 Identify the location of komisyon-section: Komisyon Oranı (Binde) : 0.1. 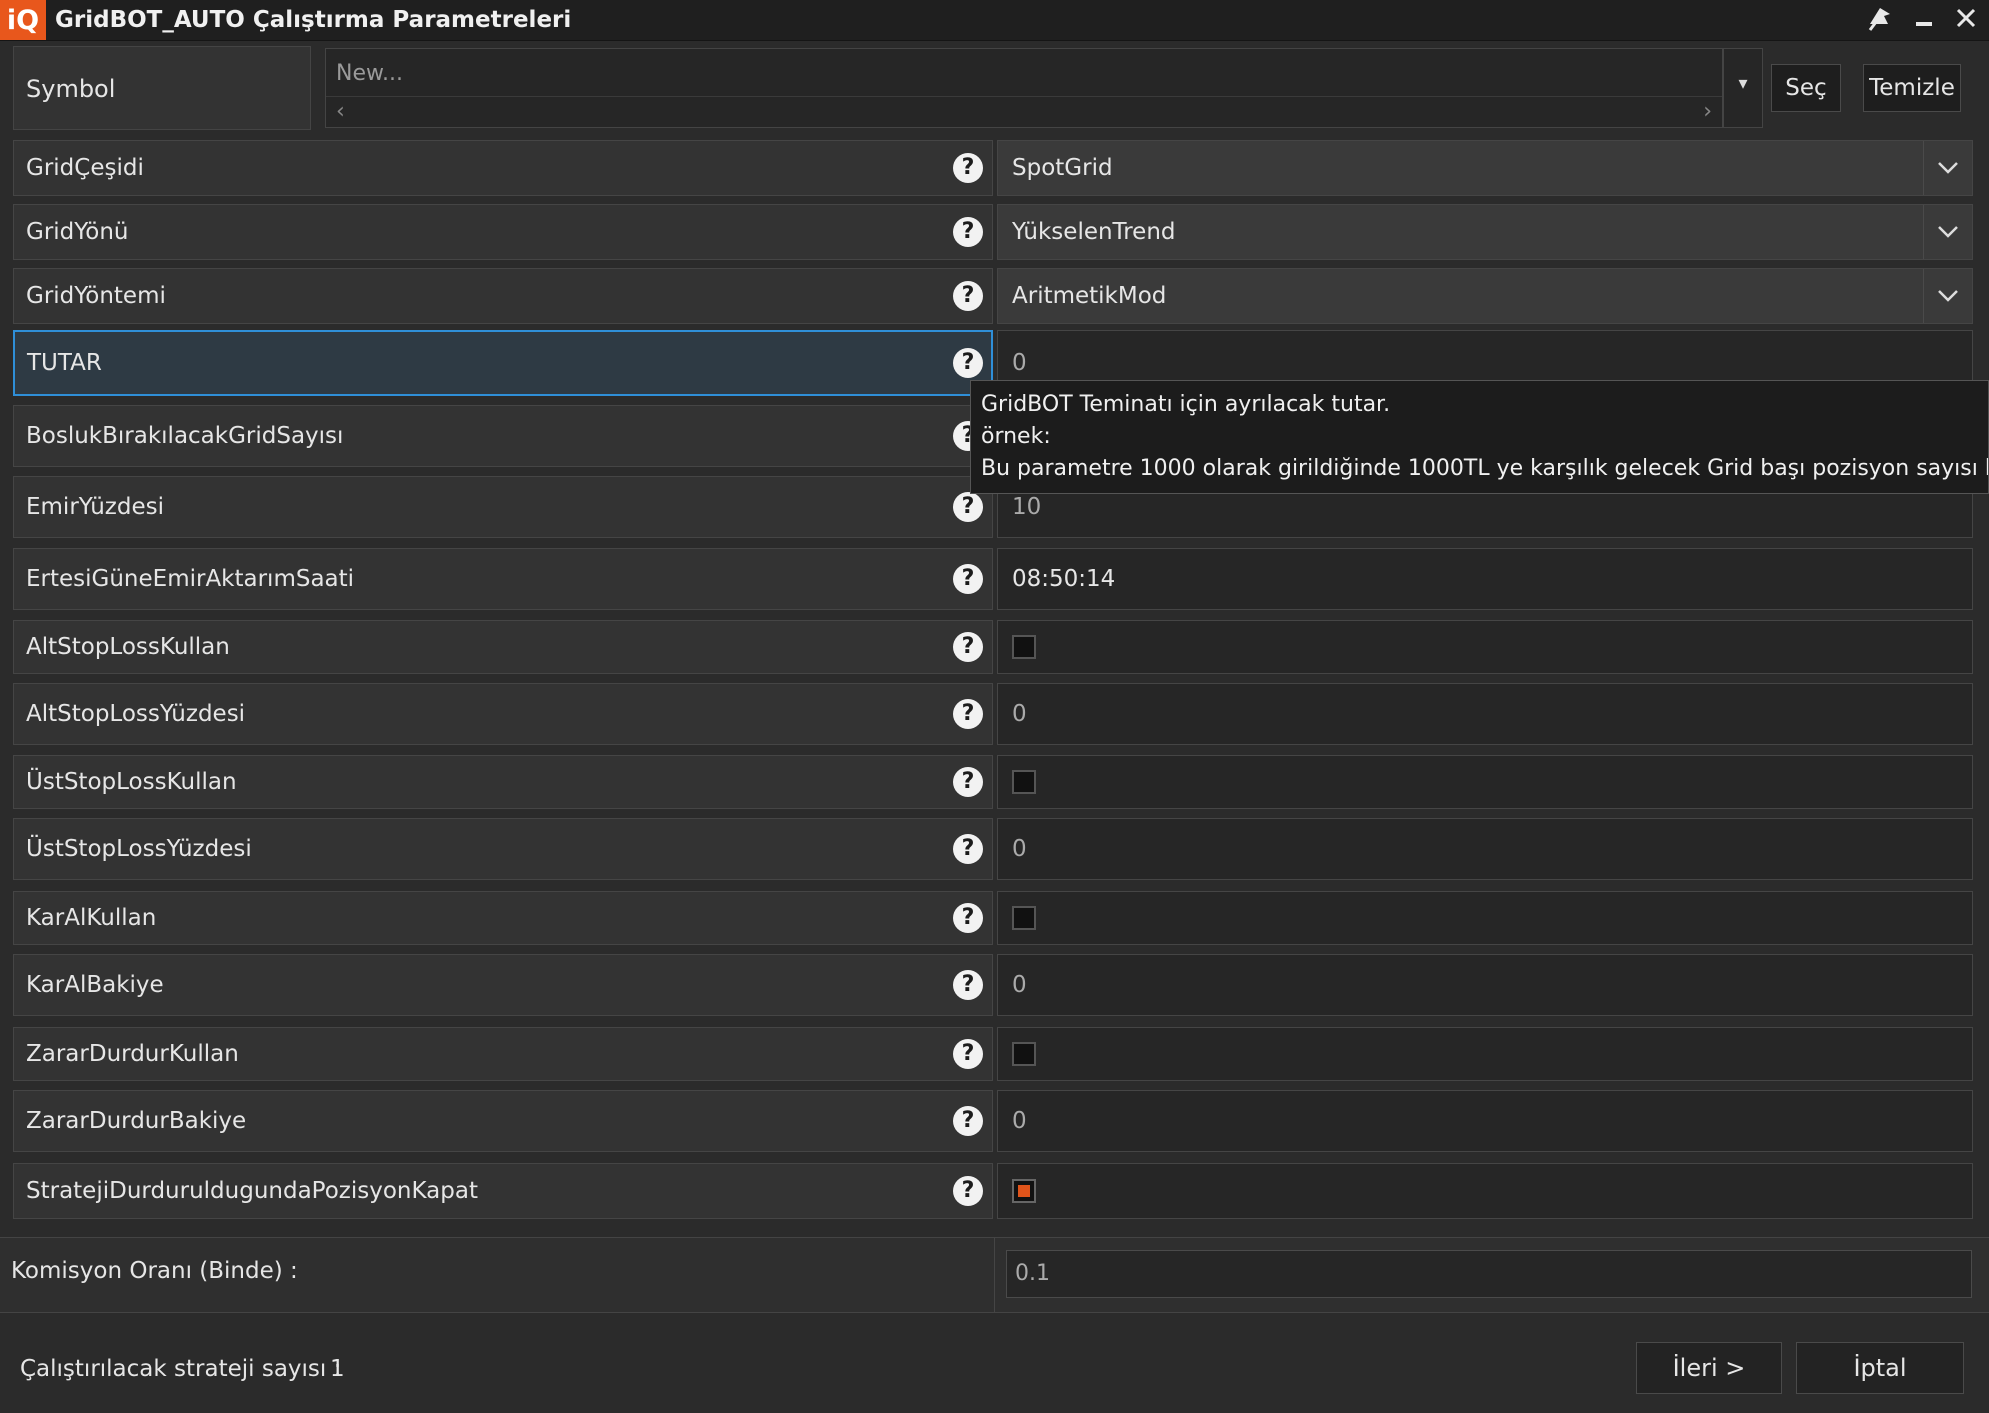
(994, 1275).